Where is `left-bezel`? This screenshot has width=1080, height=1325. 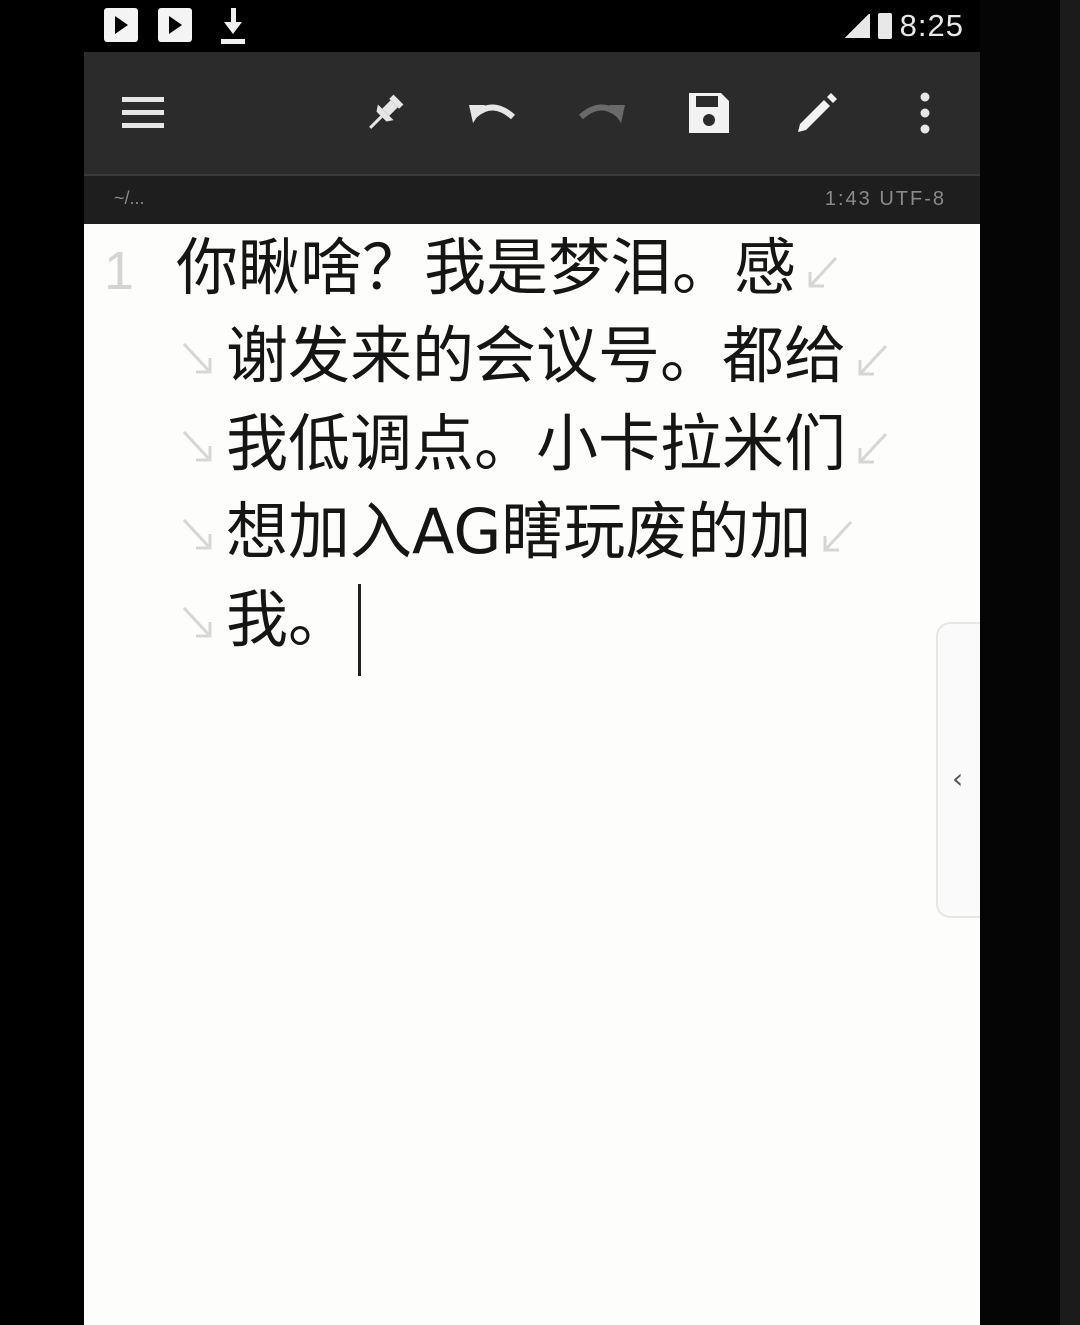
left-bezel is located at coordinates (42, 662).